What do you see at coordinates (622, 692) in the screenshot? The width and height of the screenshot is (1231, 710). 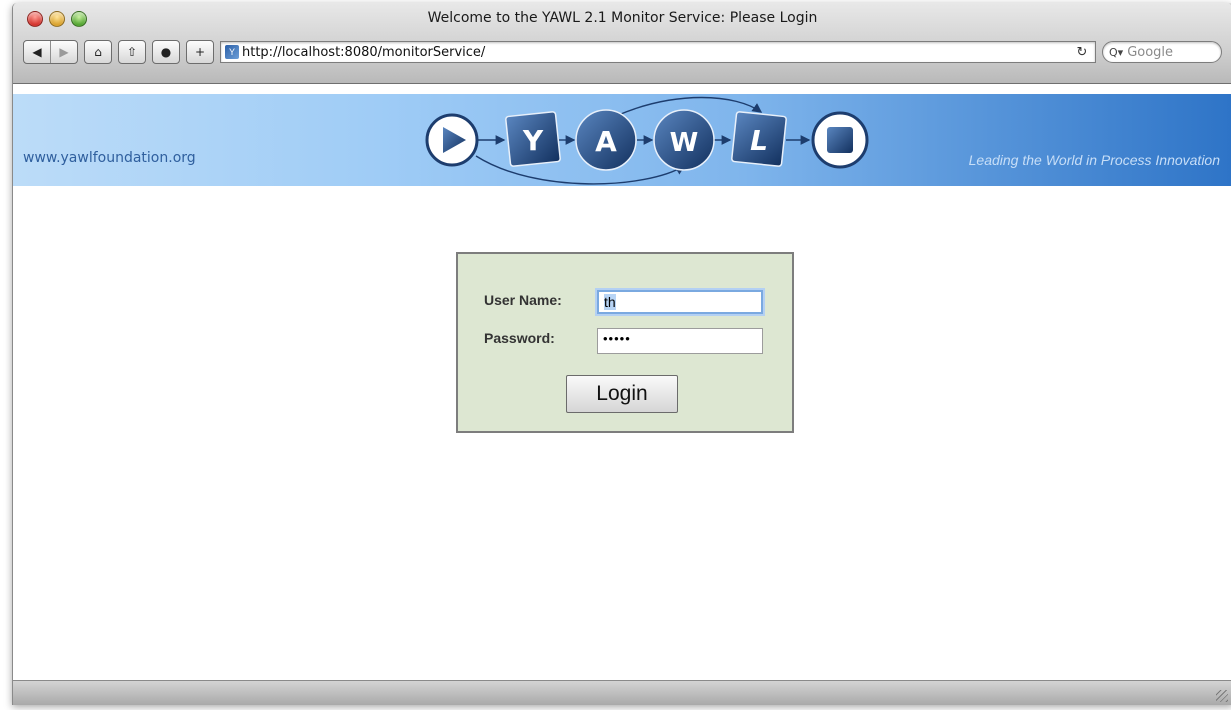 I see `status-bar` at bounding box center [622, 692].